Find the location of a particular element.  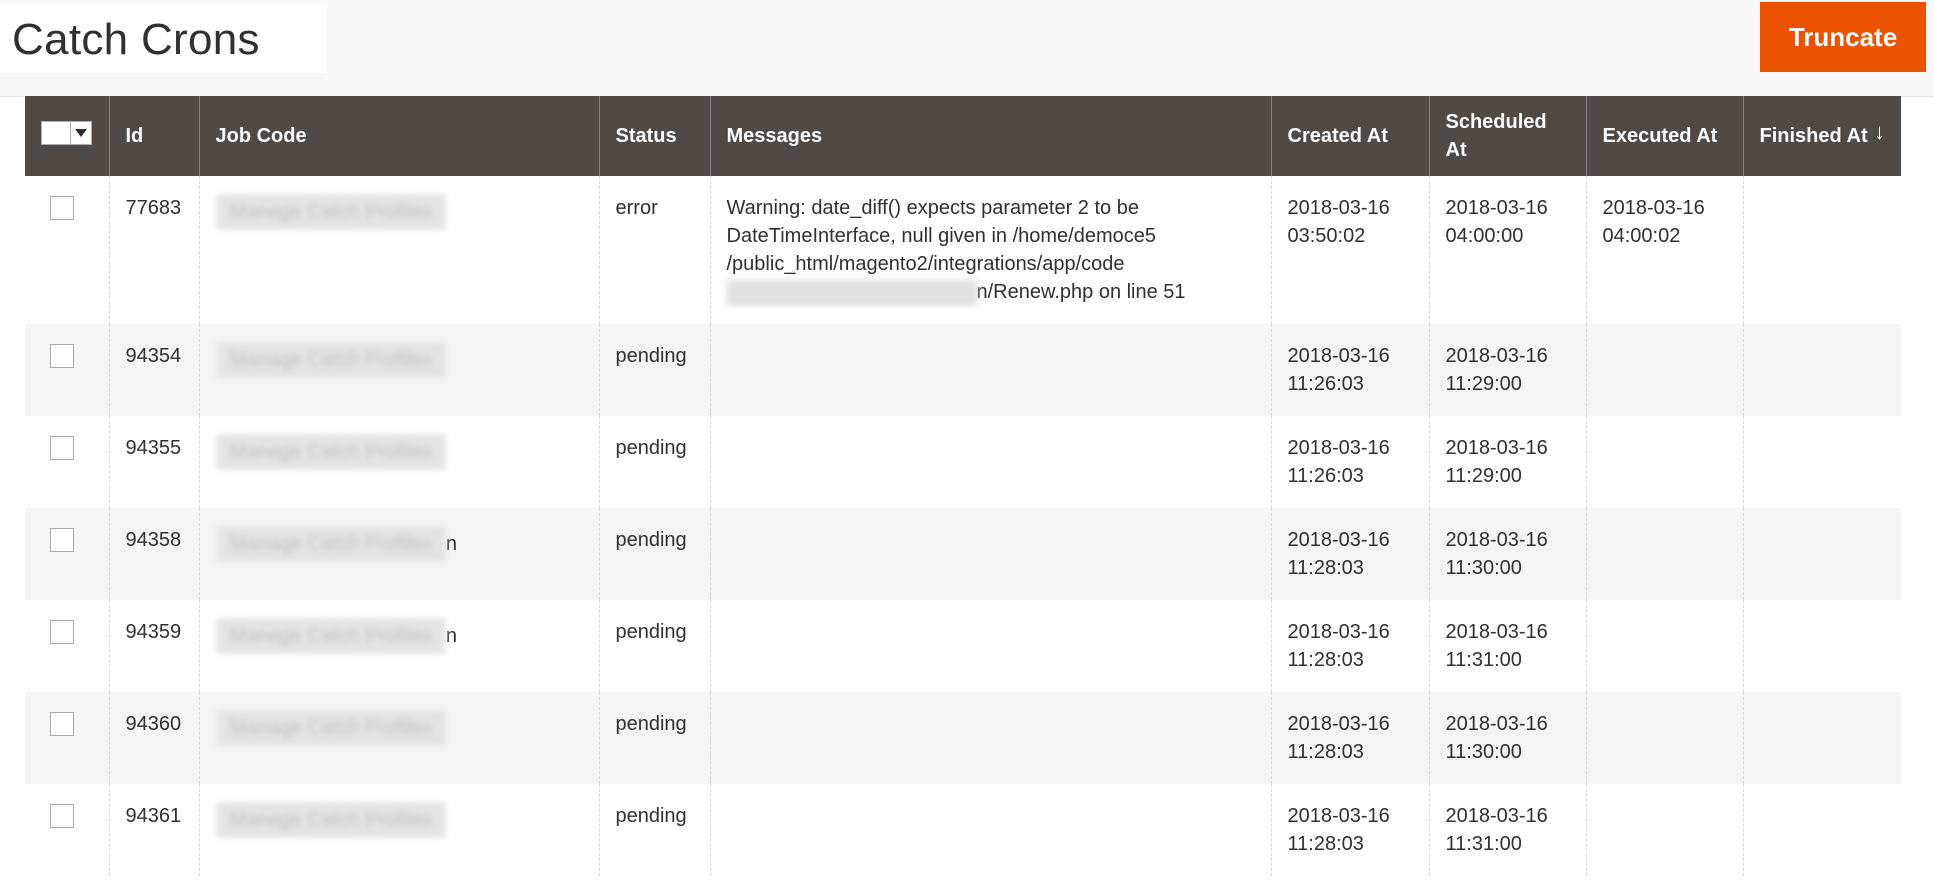

id-cell: 77683 is located at coordinates (153, 250).